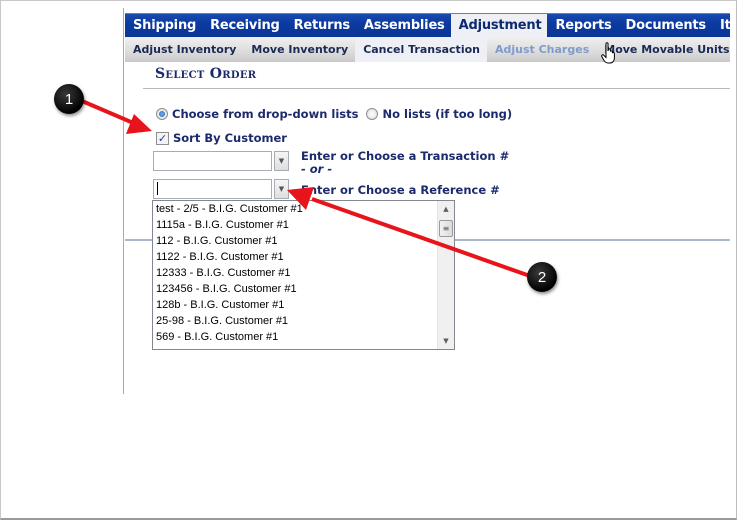 Image resolution: width=737 pixels, height=520 pixels. What do you see at coordinates (447, 114) in the screenshot?
I see `radio-no-lists-label: No lists (if too long)` at bounding box center [447, 114].